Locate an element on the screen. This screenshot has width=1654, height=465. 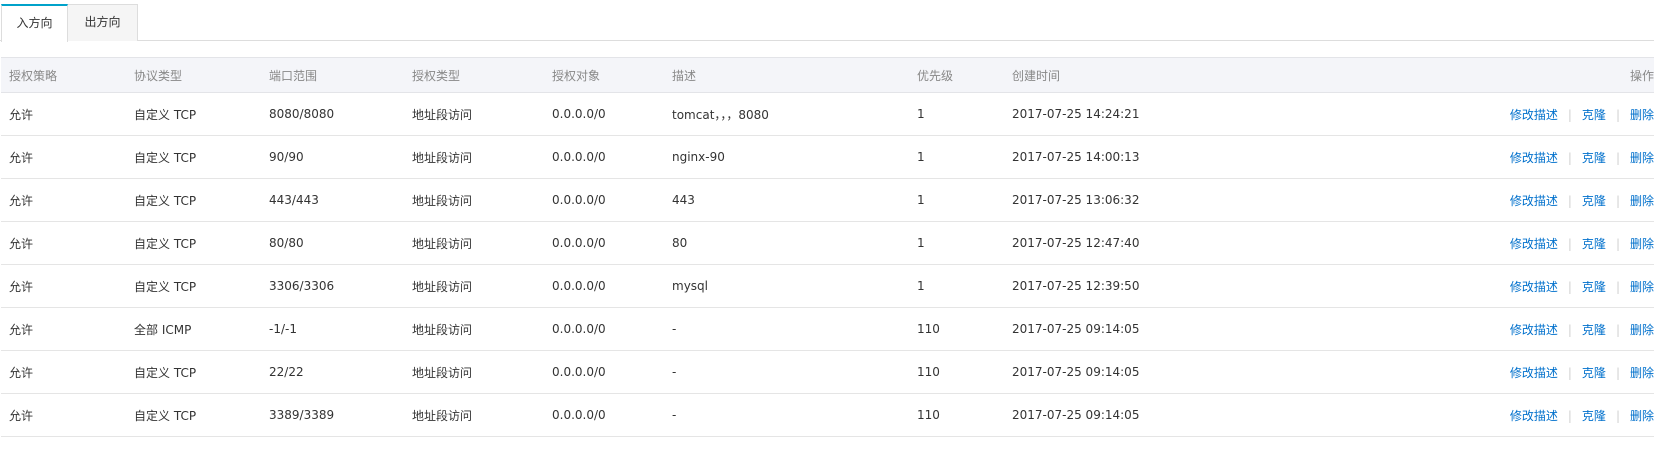
column-header-created-time: 创建时间 is located at coordinates (1109, 75).